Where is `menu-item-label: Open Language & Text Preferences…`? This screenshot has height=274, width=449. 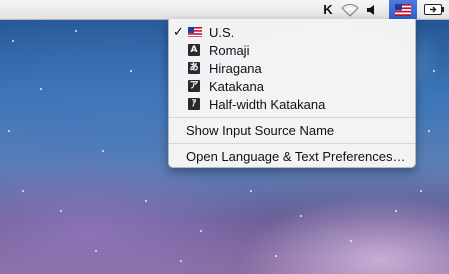
menu-item-label: Open Language & Text Preferences… is located at coordinates (296, 156).